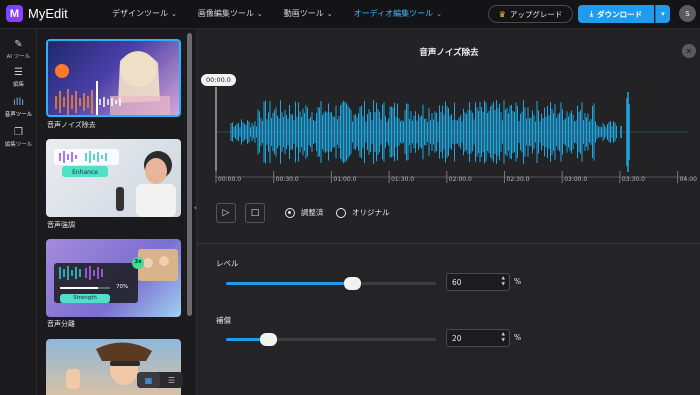 This screenshot has height=395, width=700. Describe the element at coordinates (18, 44) in the screenshot. I see `magic-wand-icon: ✎` at that location.